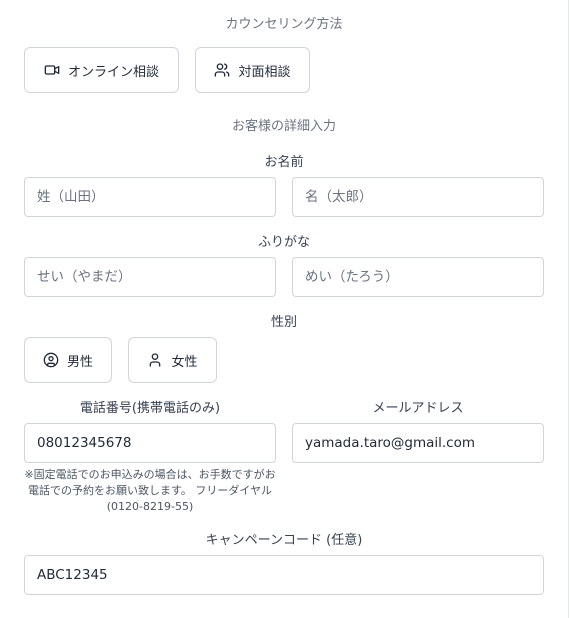 The height and width of the screenshot is (618, 570). What do you see at coordinates (283, 126) in the screenshot?
I see `customer-details-label: お客様の詳細入力` at bounding box center [283, 126].